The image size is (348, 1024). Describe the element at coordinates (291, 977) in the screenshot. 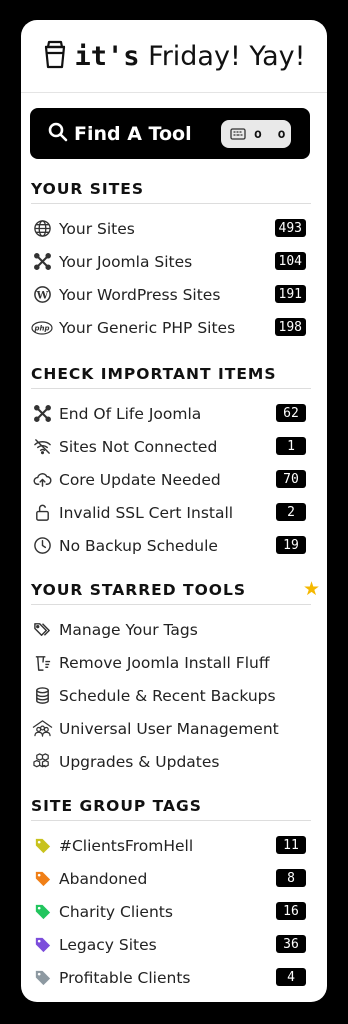

I see `count-badge: 4` at that location.